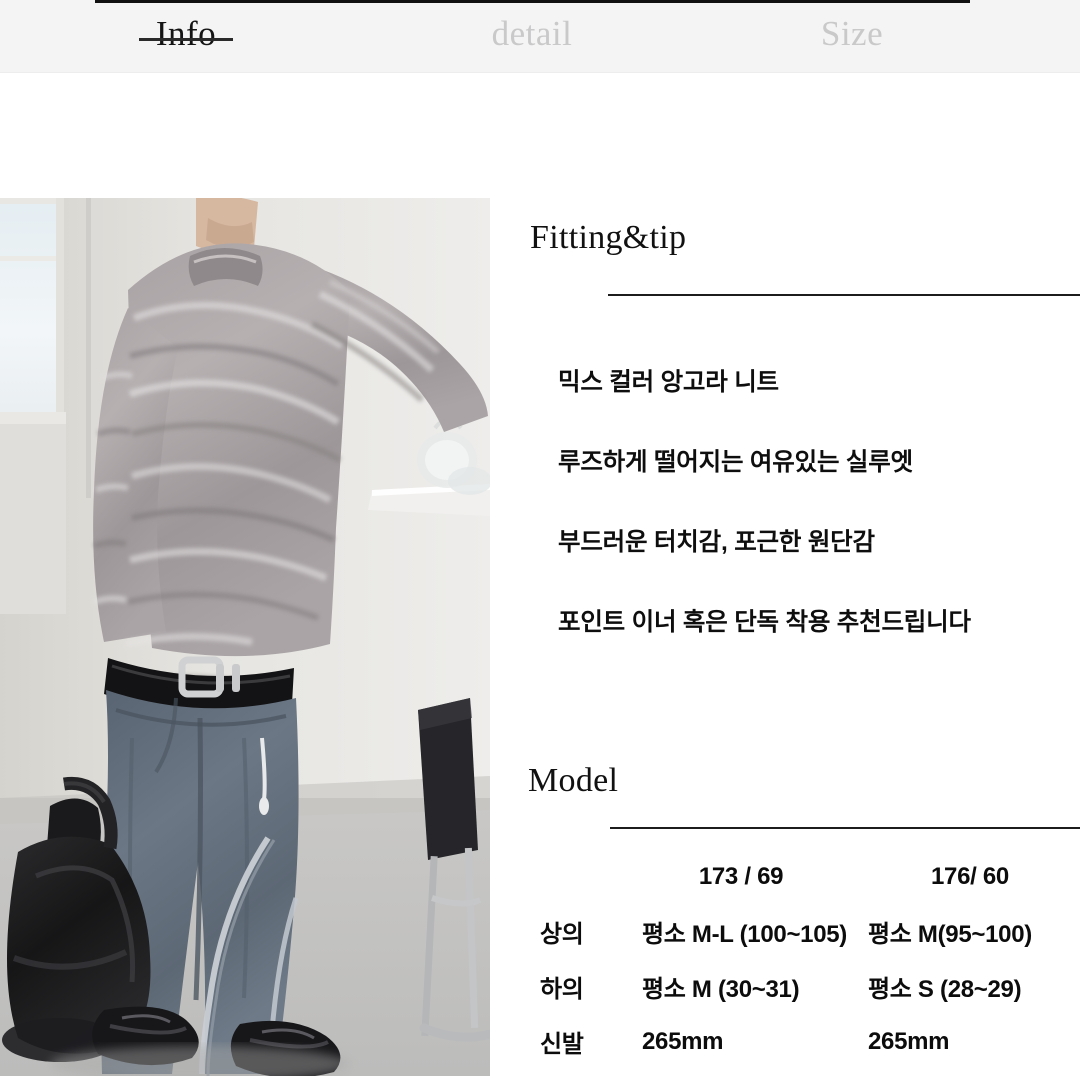 The width and height of the screenshot is (1080, 1080). Describe the element at coordinates (844, 295) in the screenshot. I see `fitting-tip-divider` at that location.